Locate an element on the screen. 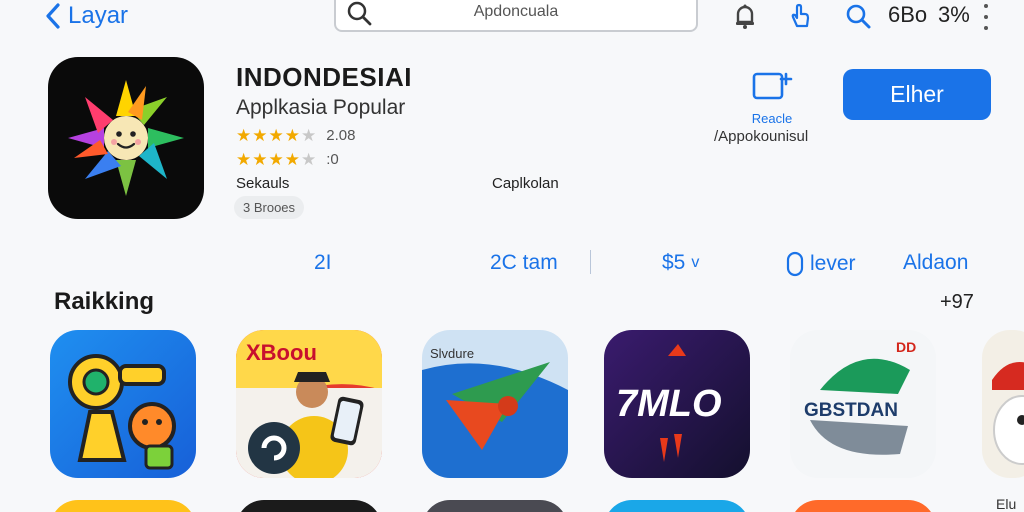 Image resolution: width=1024 pixels, height=512 pixels. search-bar is located at coordinates (516, 16).